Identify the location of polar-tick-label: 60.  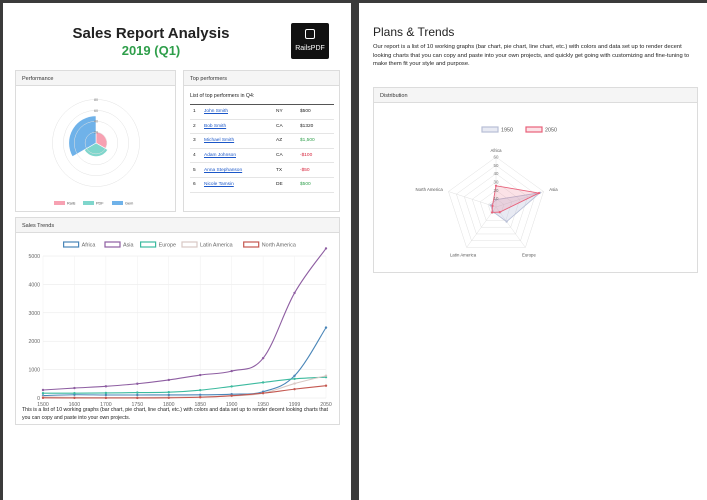
(96, 111).